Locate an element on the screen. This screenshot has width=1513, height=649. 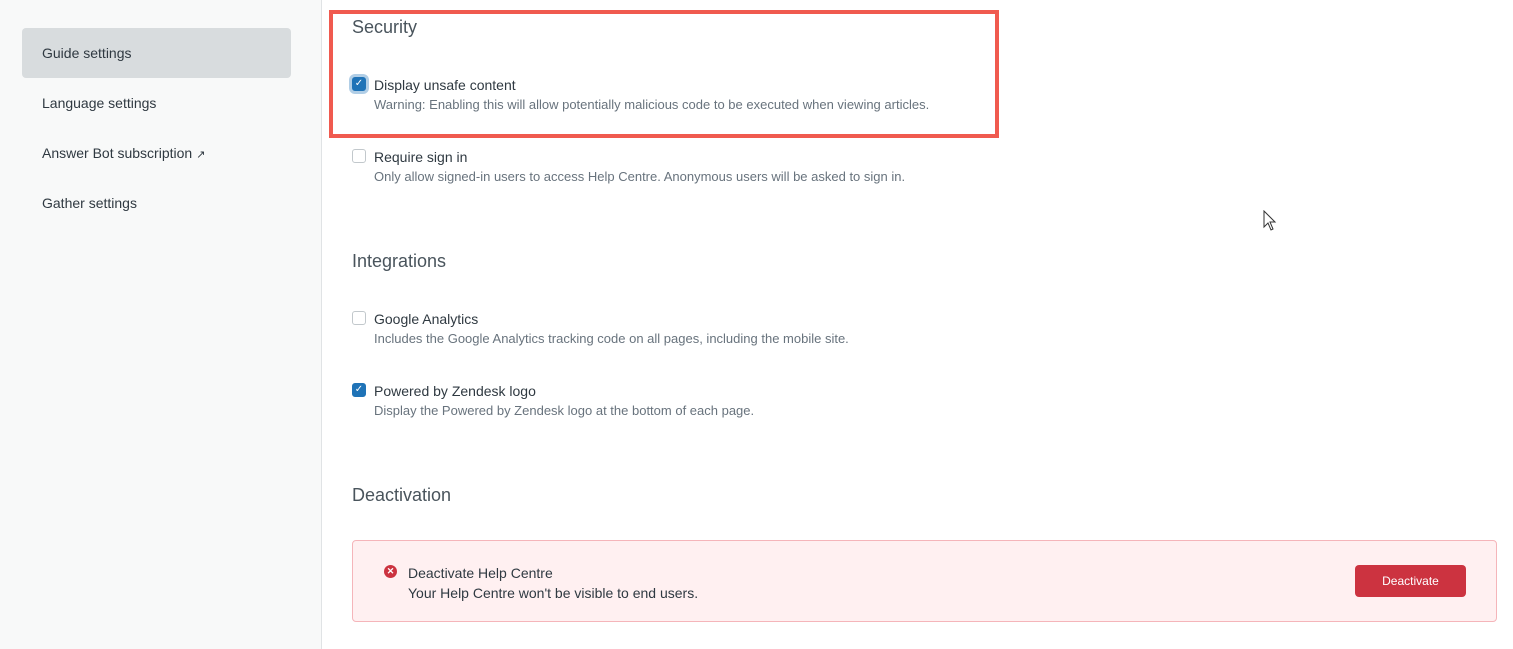
sidebar-item-language-settings: Language settings is located at coordinates (156, 103).